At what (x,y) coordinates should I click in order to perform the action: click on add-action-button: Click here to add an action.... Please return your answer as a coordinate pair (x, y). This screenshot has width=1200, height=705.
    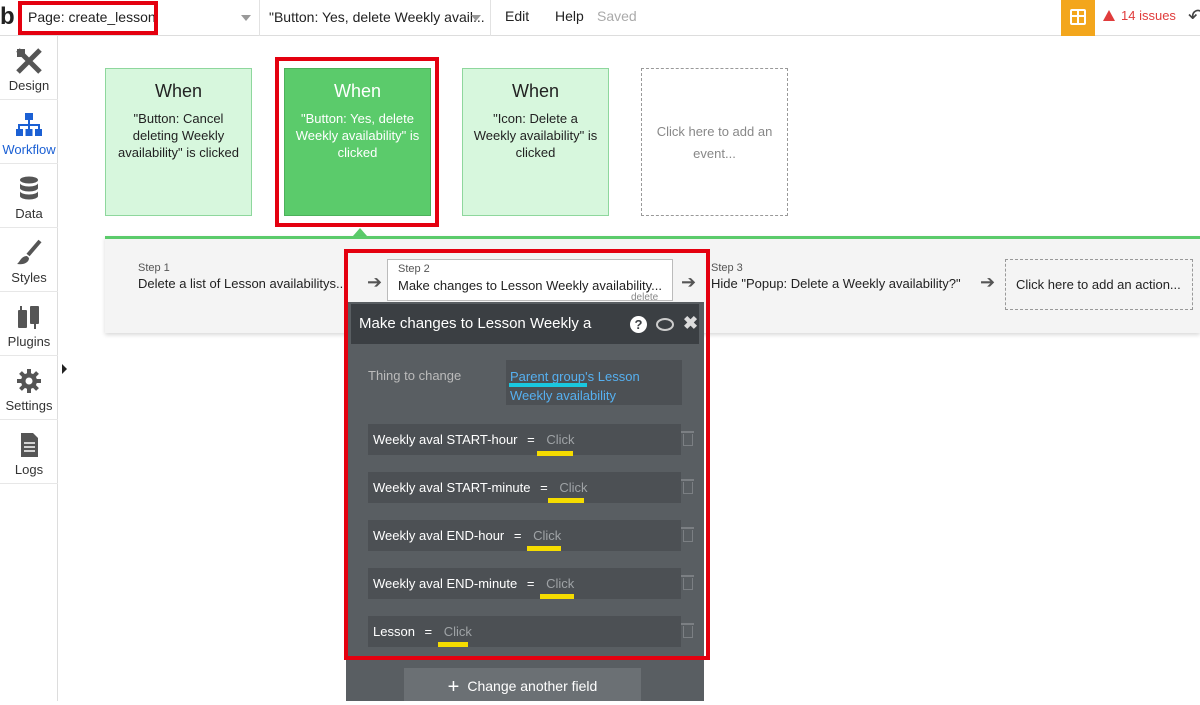
    Looking at the image, I should click on (1099, 284).